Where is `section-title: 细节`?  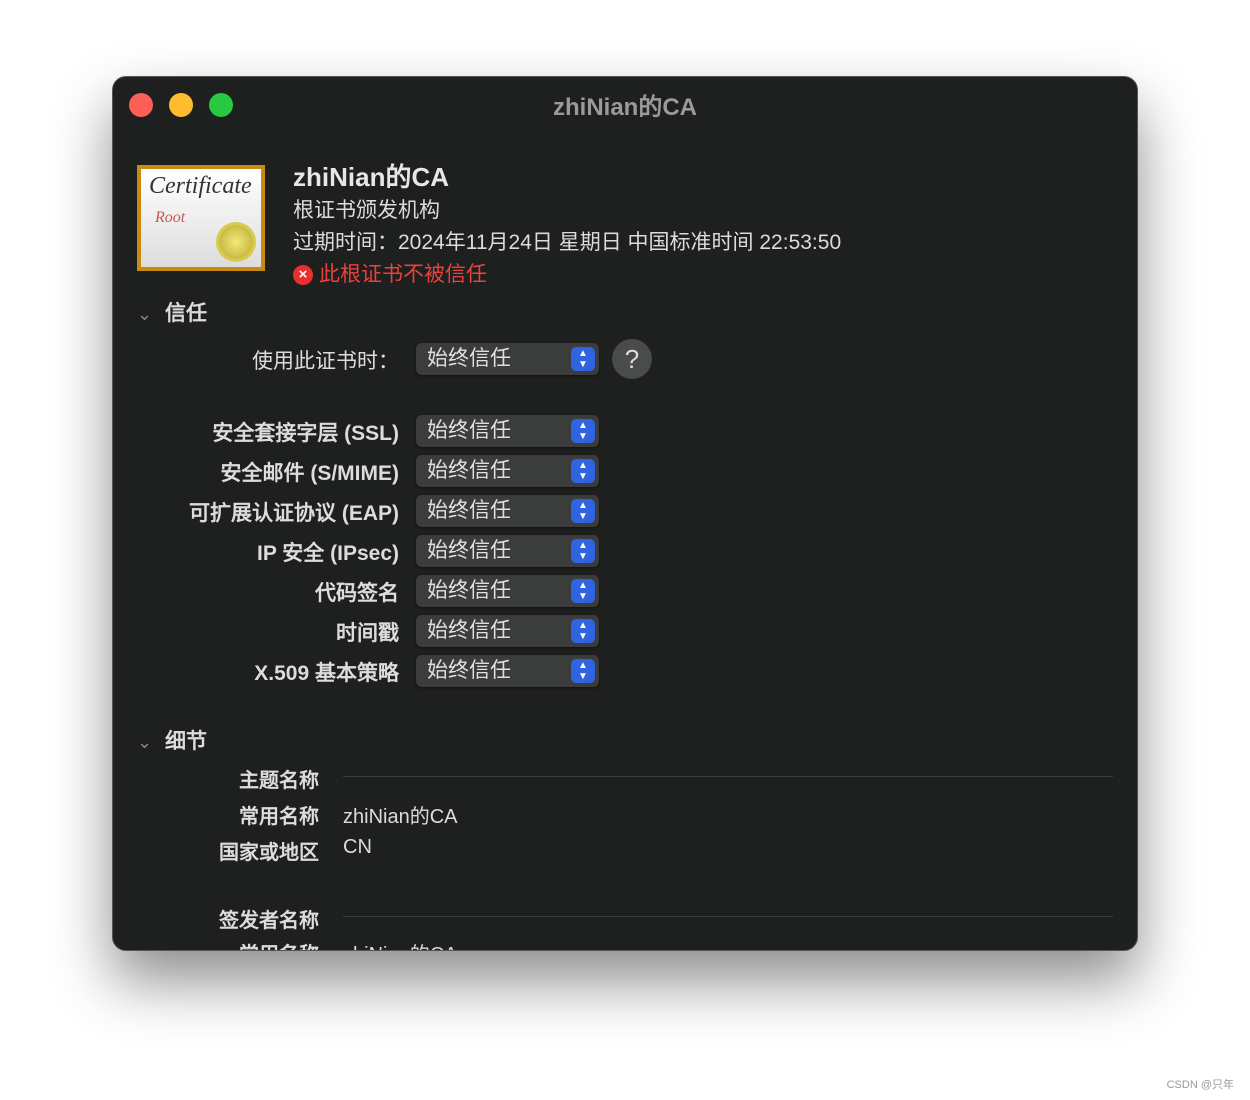
section-title: 细节 is located at coordinates (186, 741).